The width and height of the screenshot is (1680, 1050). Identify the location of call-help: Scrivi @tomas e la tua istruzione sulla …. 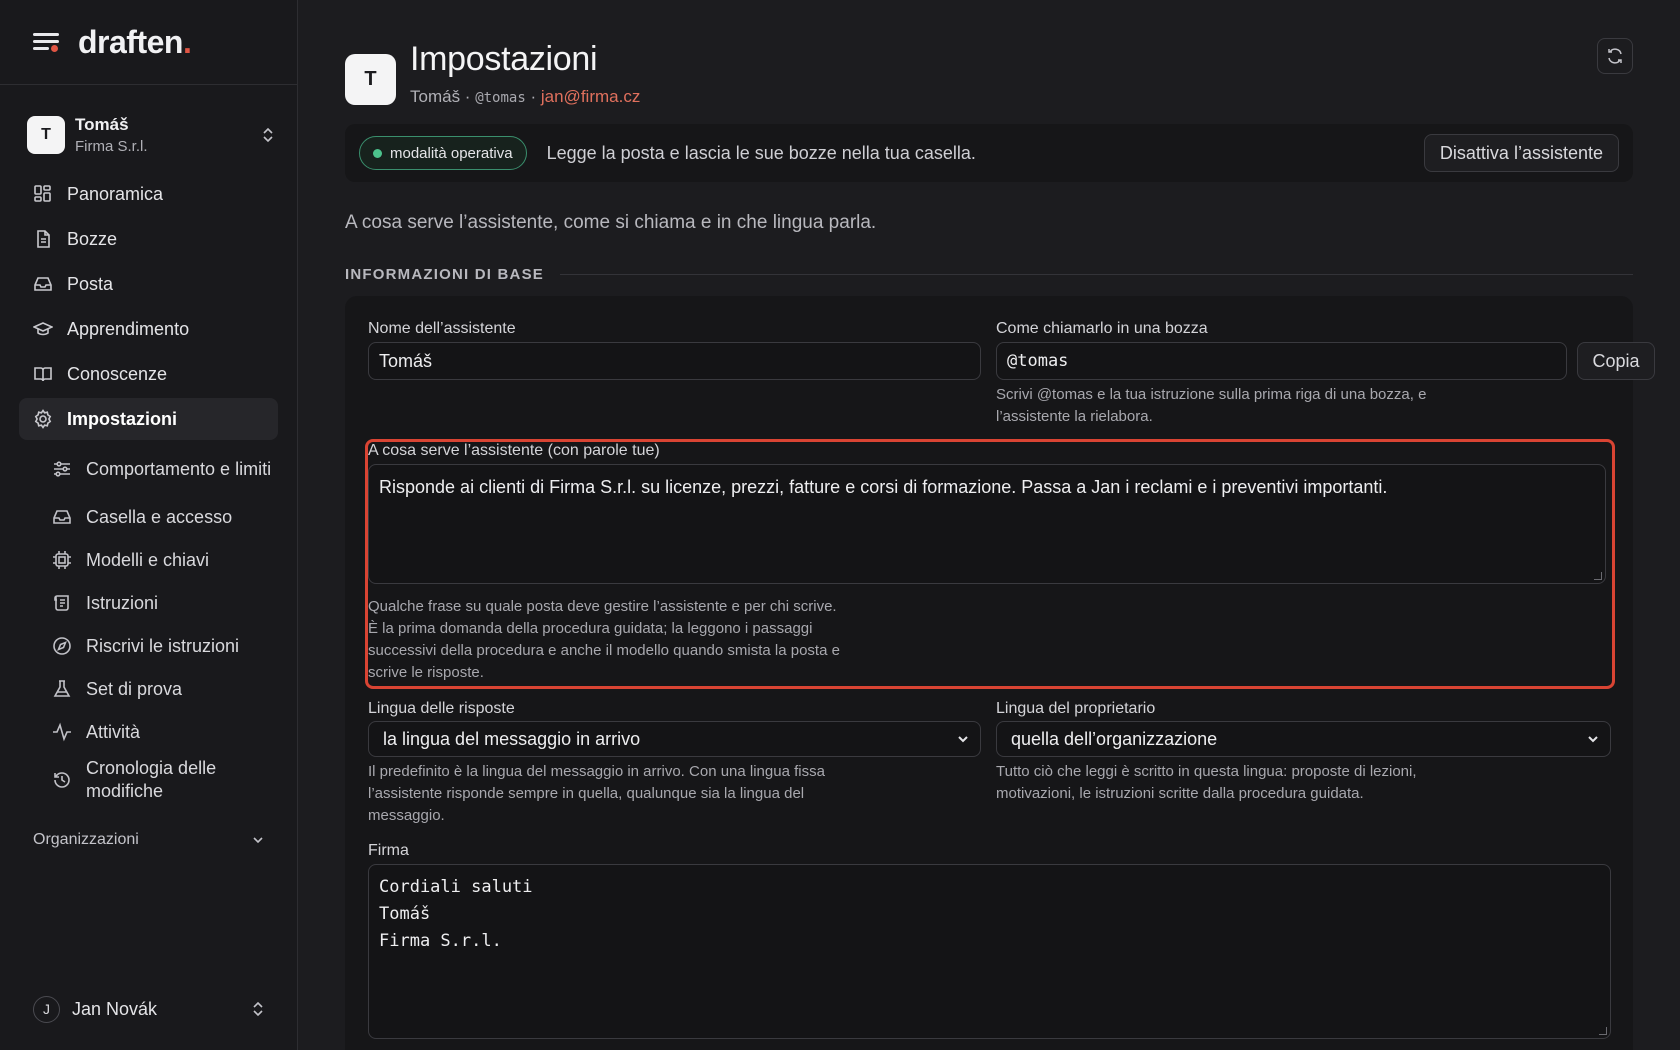
(1211, 405).